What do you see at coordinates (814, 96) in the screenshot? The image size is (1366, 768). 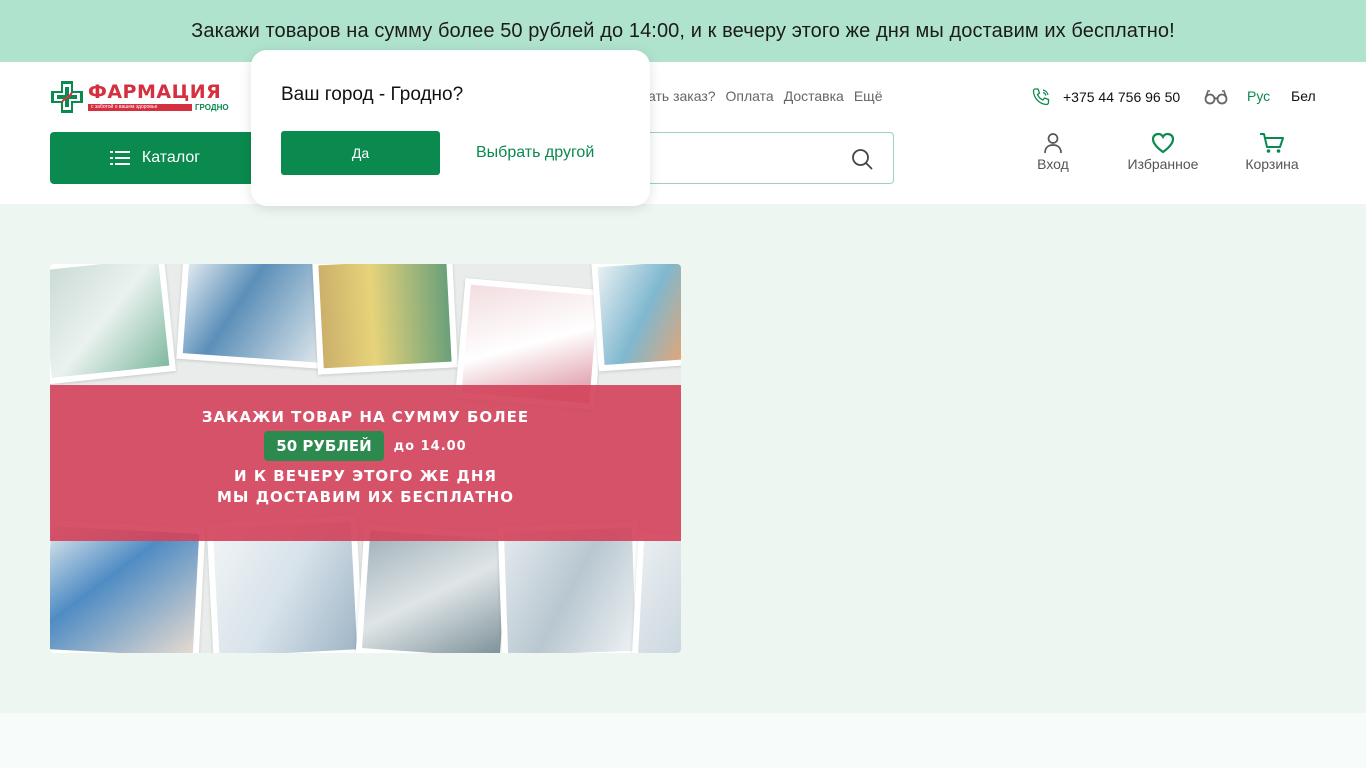 I see `nav-link-delivery: Доставка` at bounding box center [814, 96].